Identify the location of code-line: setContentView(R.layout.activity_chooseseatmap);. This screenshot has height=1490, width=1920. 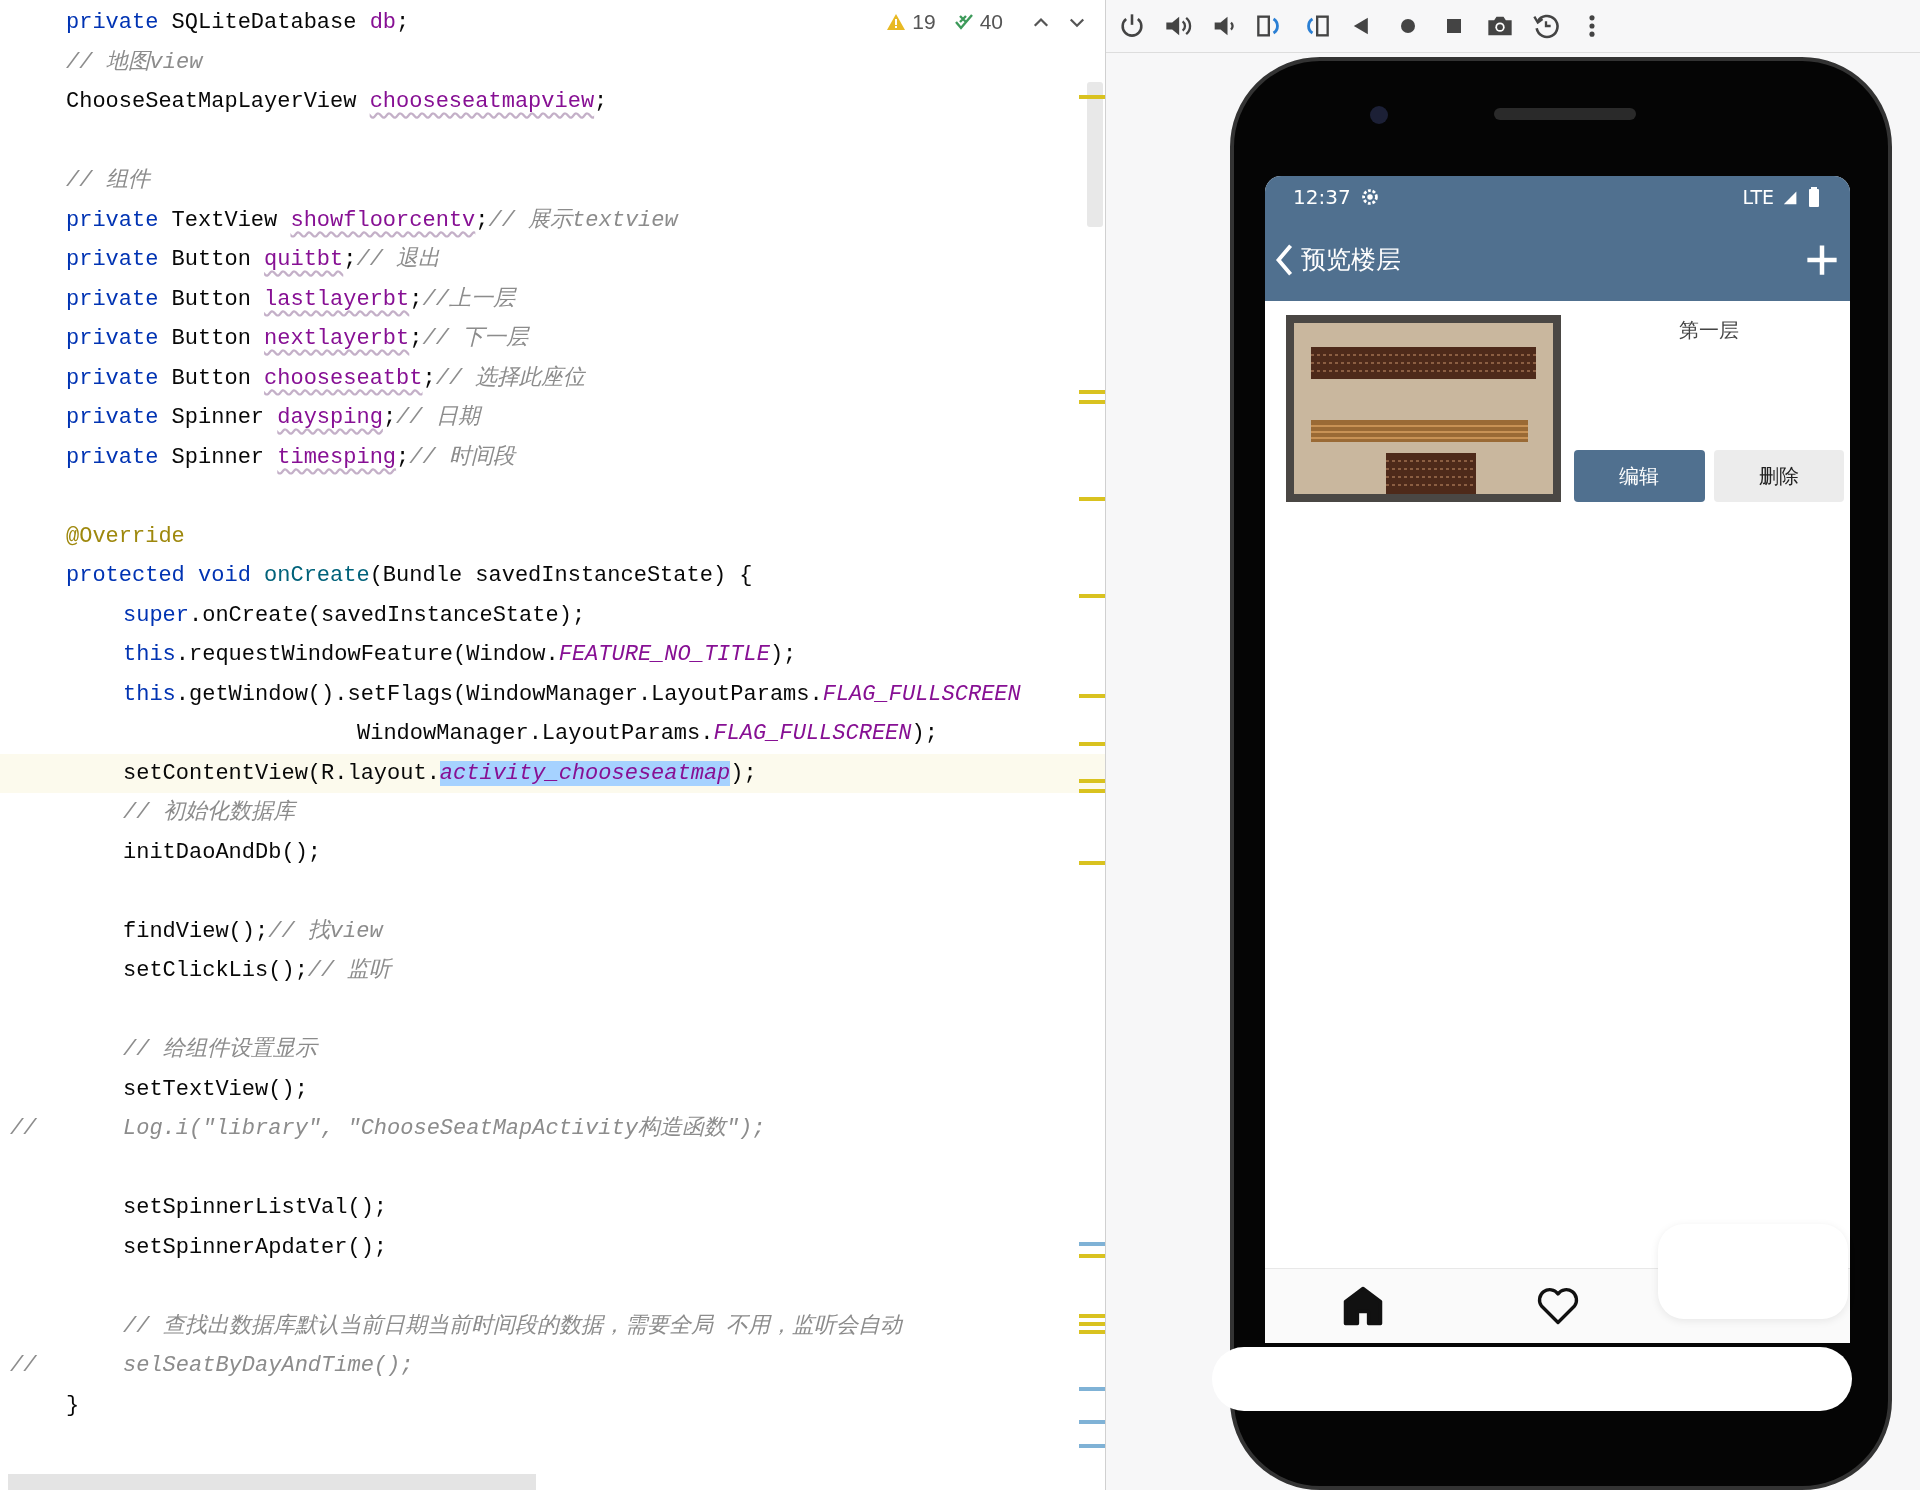
(440, 773).